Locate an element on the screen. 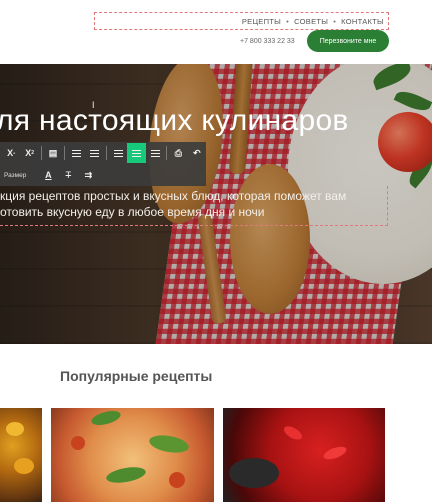 The image size is (432, 502). hero-title: ля настоящих кулинаров is located at coordinates (174, 121).